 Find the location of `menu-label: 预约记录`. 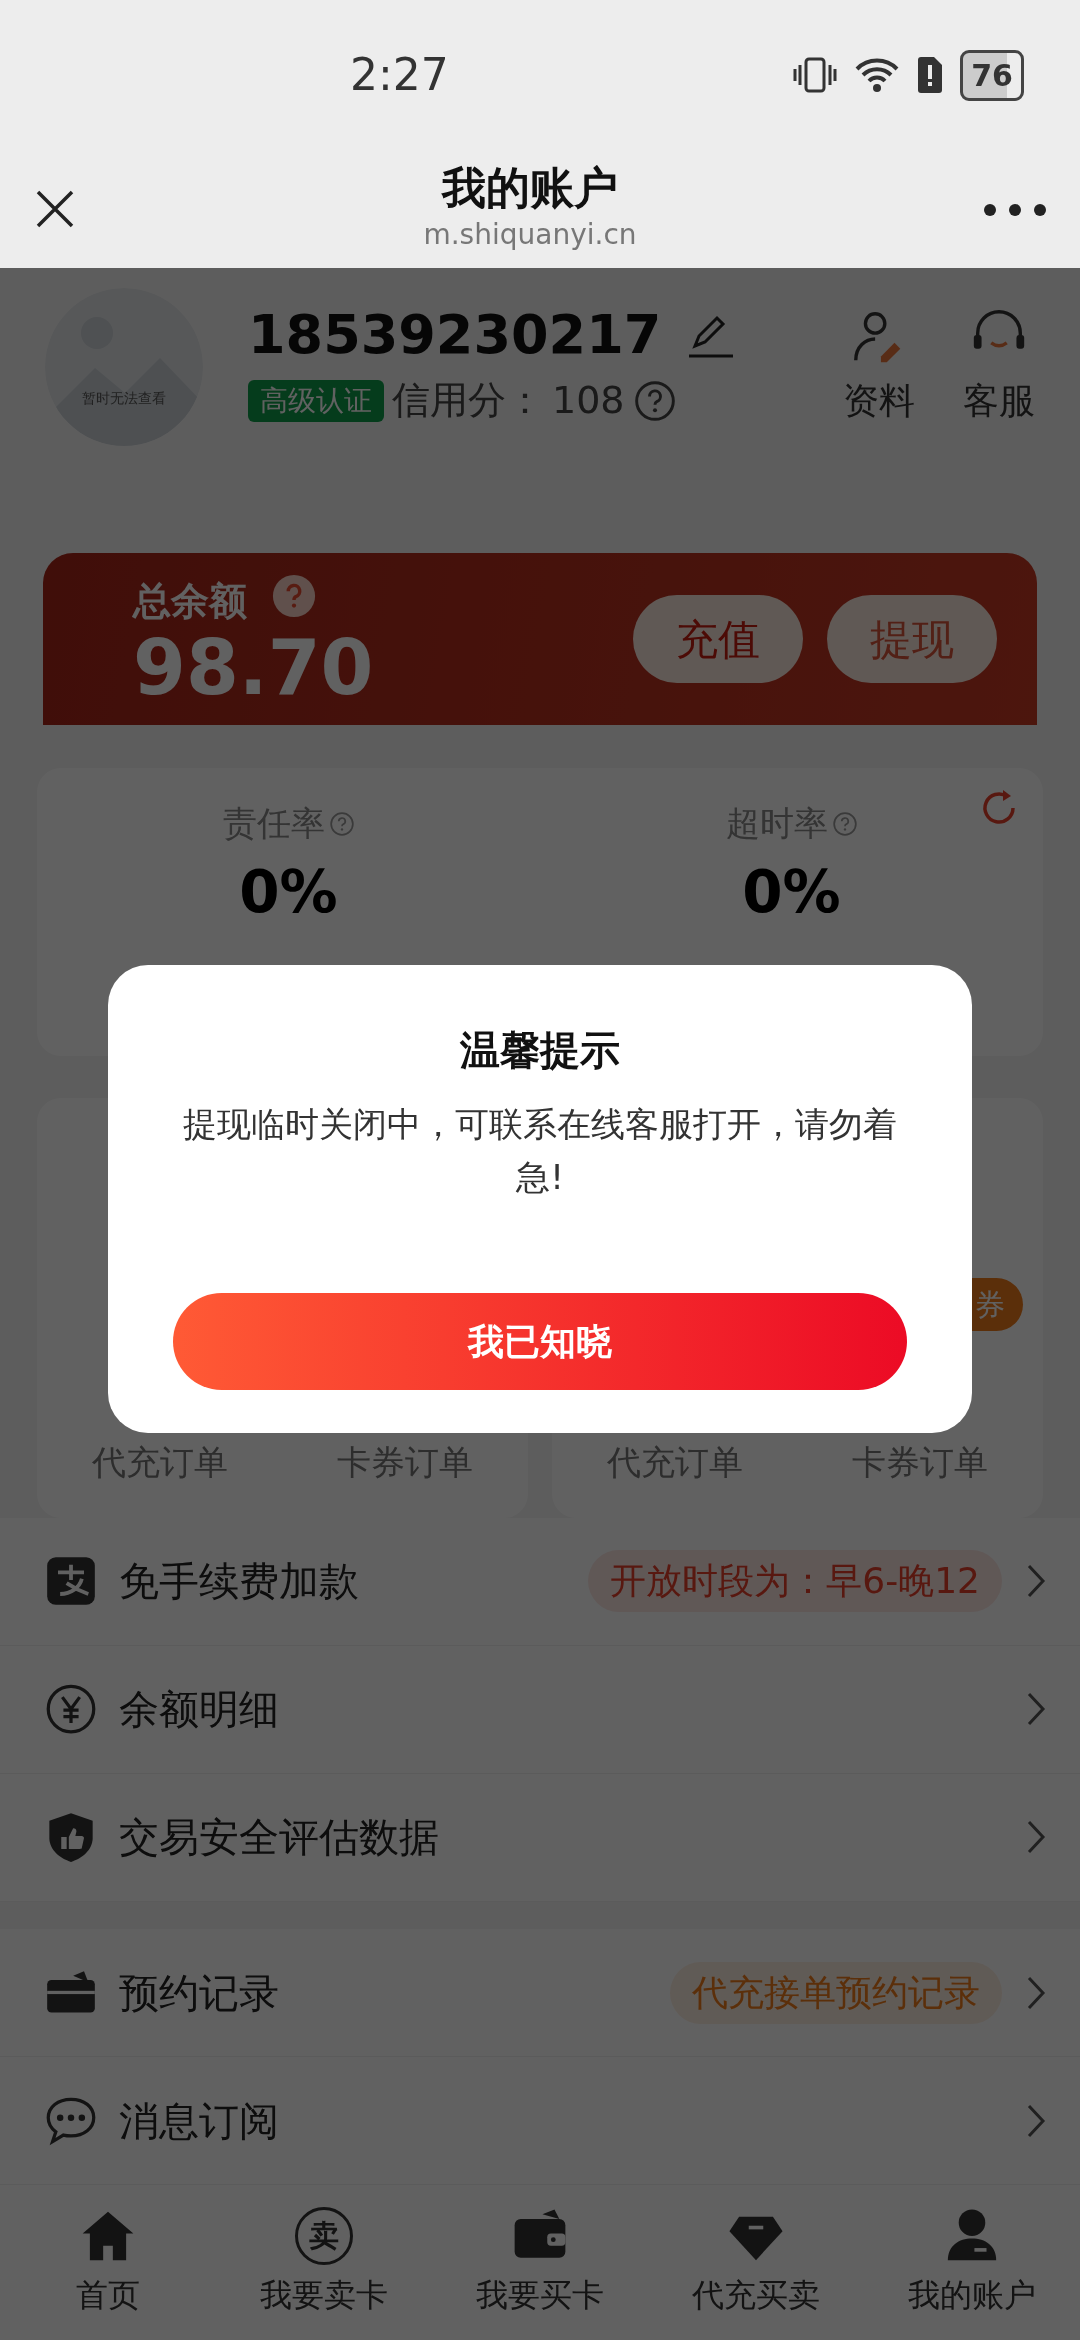

menu-label: 预约记录 is located at coordinates (199, 1993).